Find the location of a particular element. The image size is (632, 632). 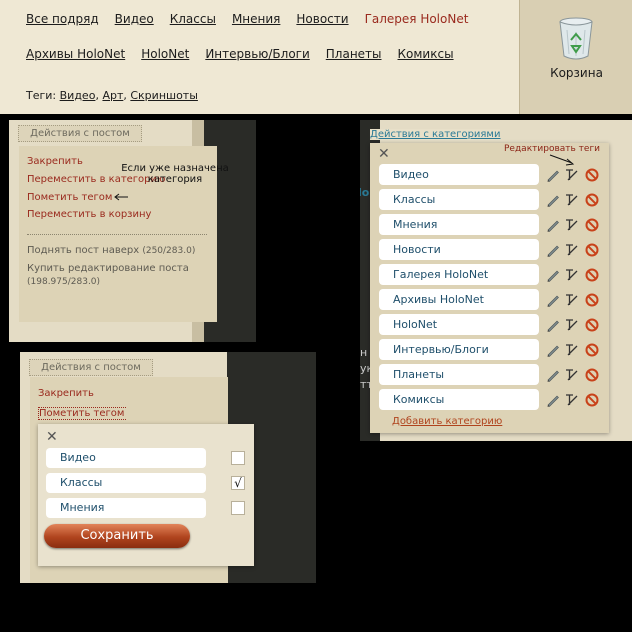

nav-link-opinions: Мнения is located at coordinates (256, 19).